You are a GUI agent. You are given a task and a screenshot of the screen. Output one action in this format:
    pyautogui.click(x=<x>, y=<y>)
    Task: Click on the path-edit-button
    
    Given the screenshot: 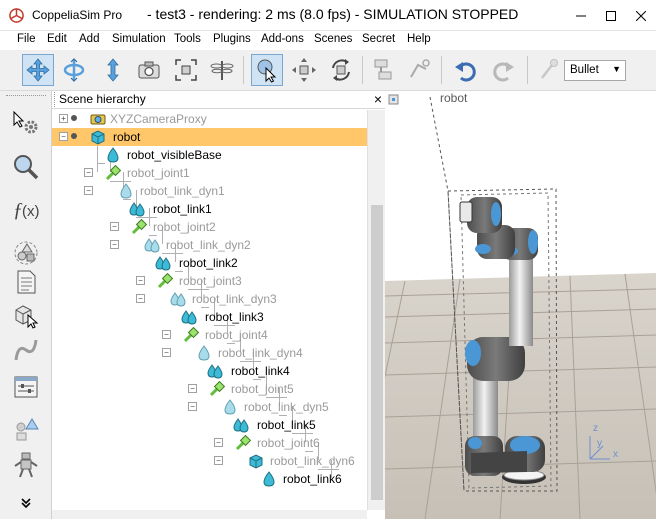 What is the action you would take?
    pyautogui.click(x=26, y=350)
    